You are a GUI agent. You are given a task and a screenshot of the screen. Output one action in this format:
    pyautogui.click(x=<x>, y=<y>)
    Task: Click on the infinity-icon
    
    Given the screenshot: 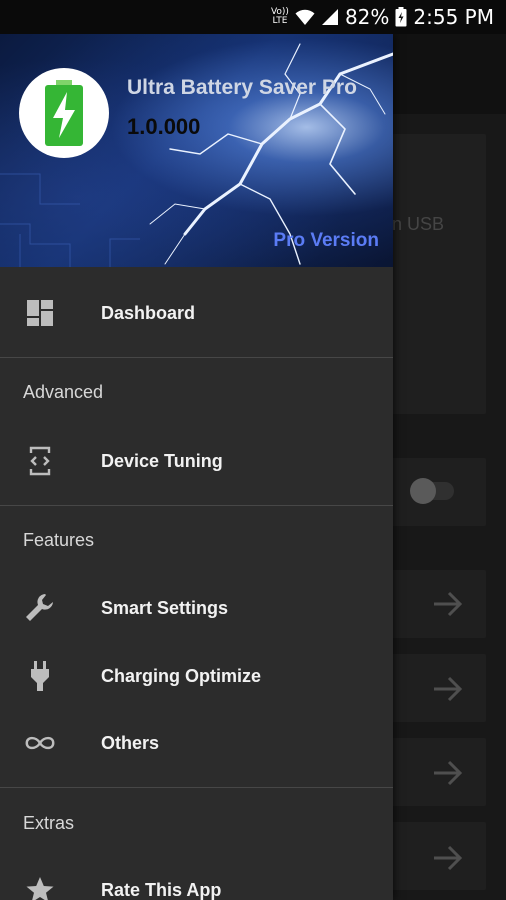 What is the action you would take?
    pyautogui.click(x=40, y=743)
    